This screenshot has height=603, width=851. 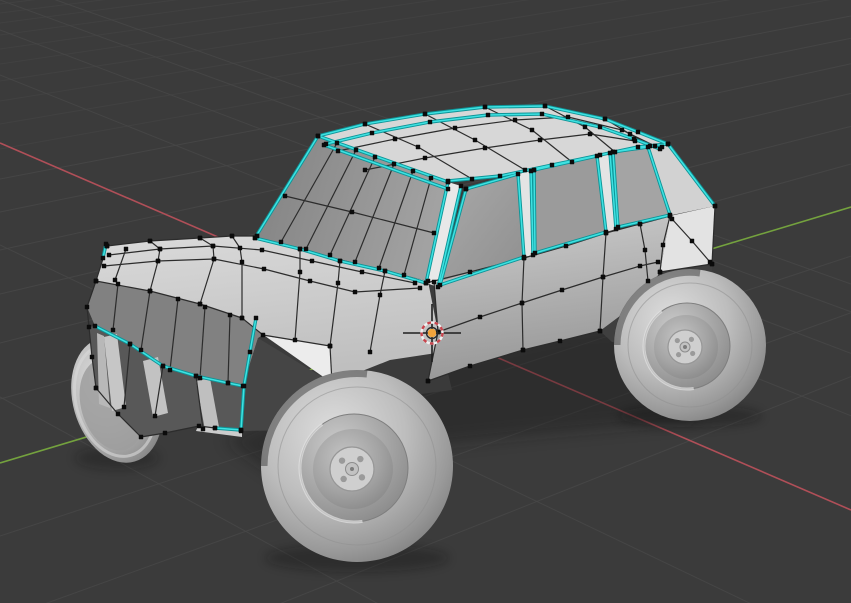 I want to click on wheel-rear-left, so click(x=689, y=344).